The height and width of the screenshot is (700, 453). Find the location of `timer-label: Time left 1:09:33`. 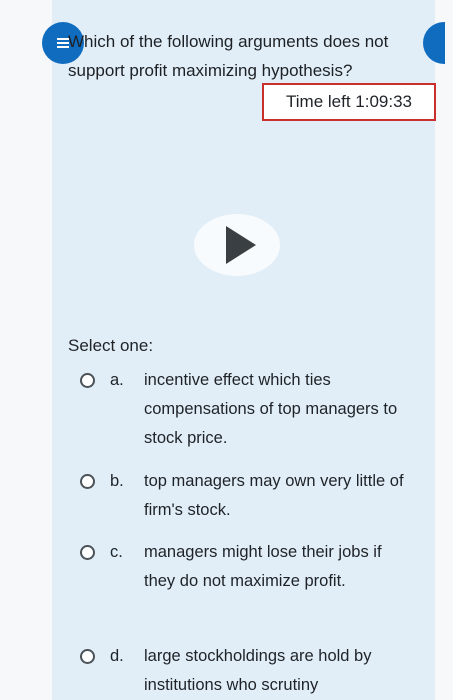

timer-label: Time left 1:09:33 is located at coordinates (349, 101).